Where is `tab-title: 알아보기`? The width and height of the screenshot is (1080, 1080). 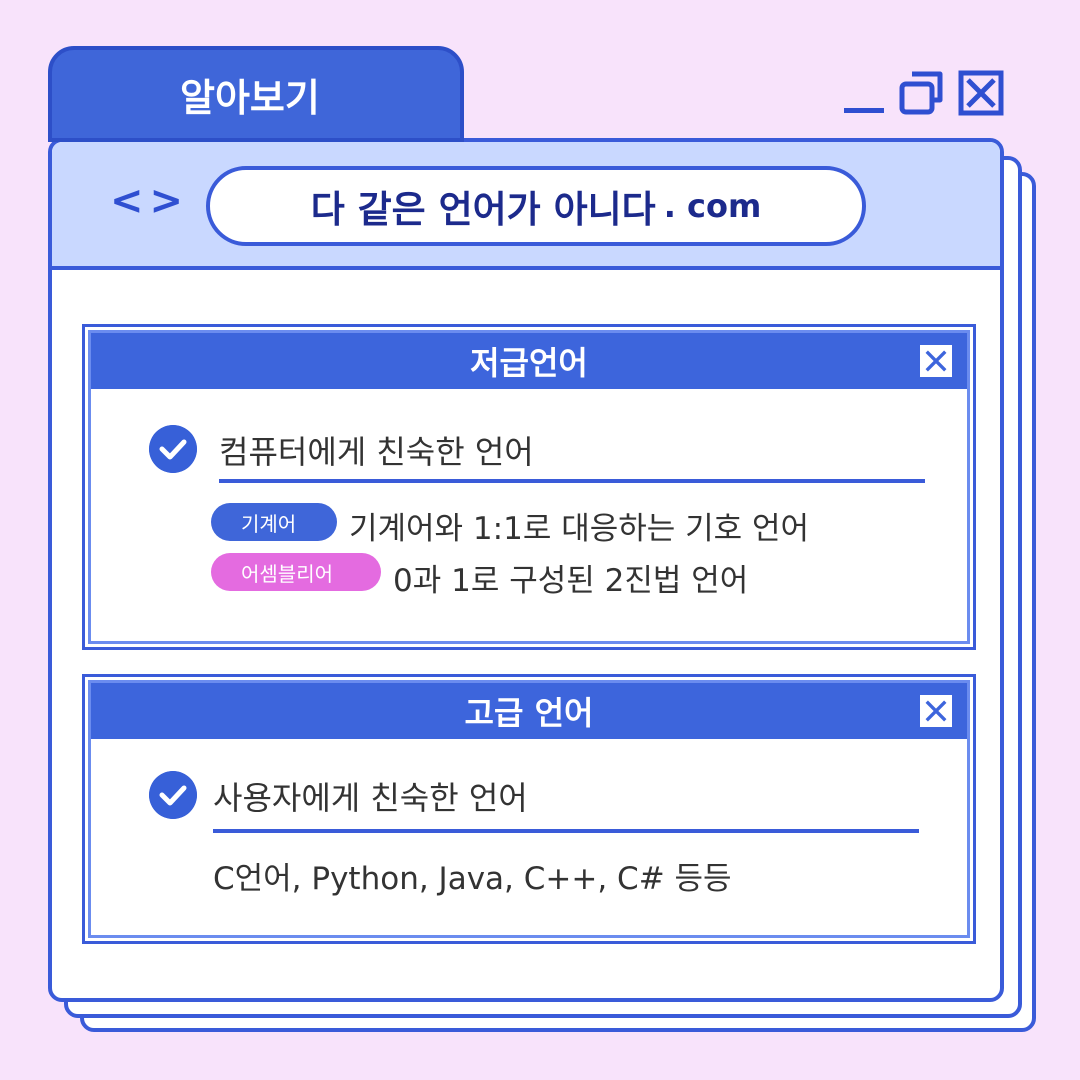 tab-title: 알아보기 is located at coordinates (250, 97).